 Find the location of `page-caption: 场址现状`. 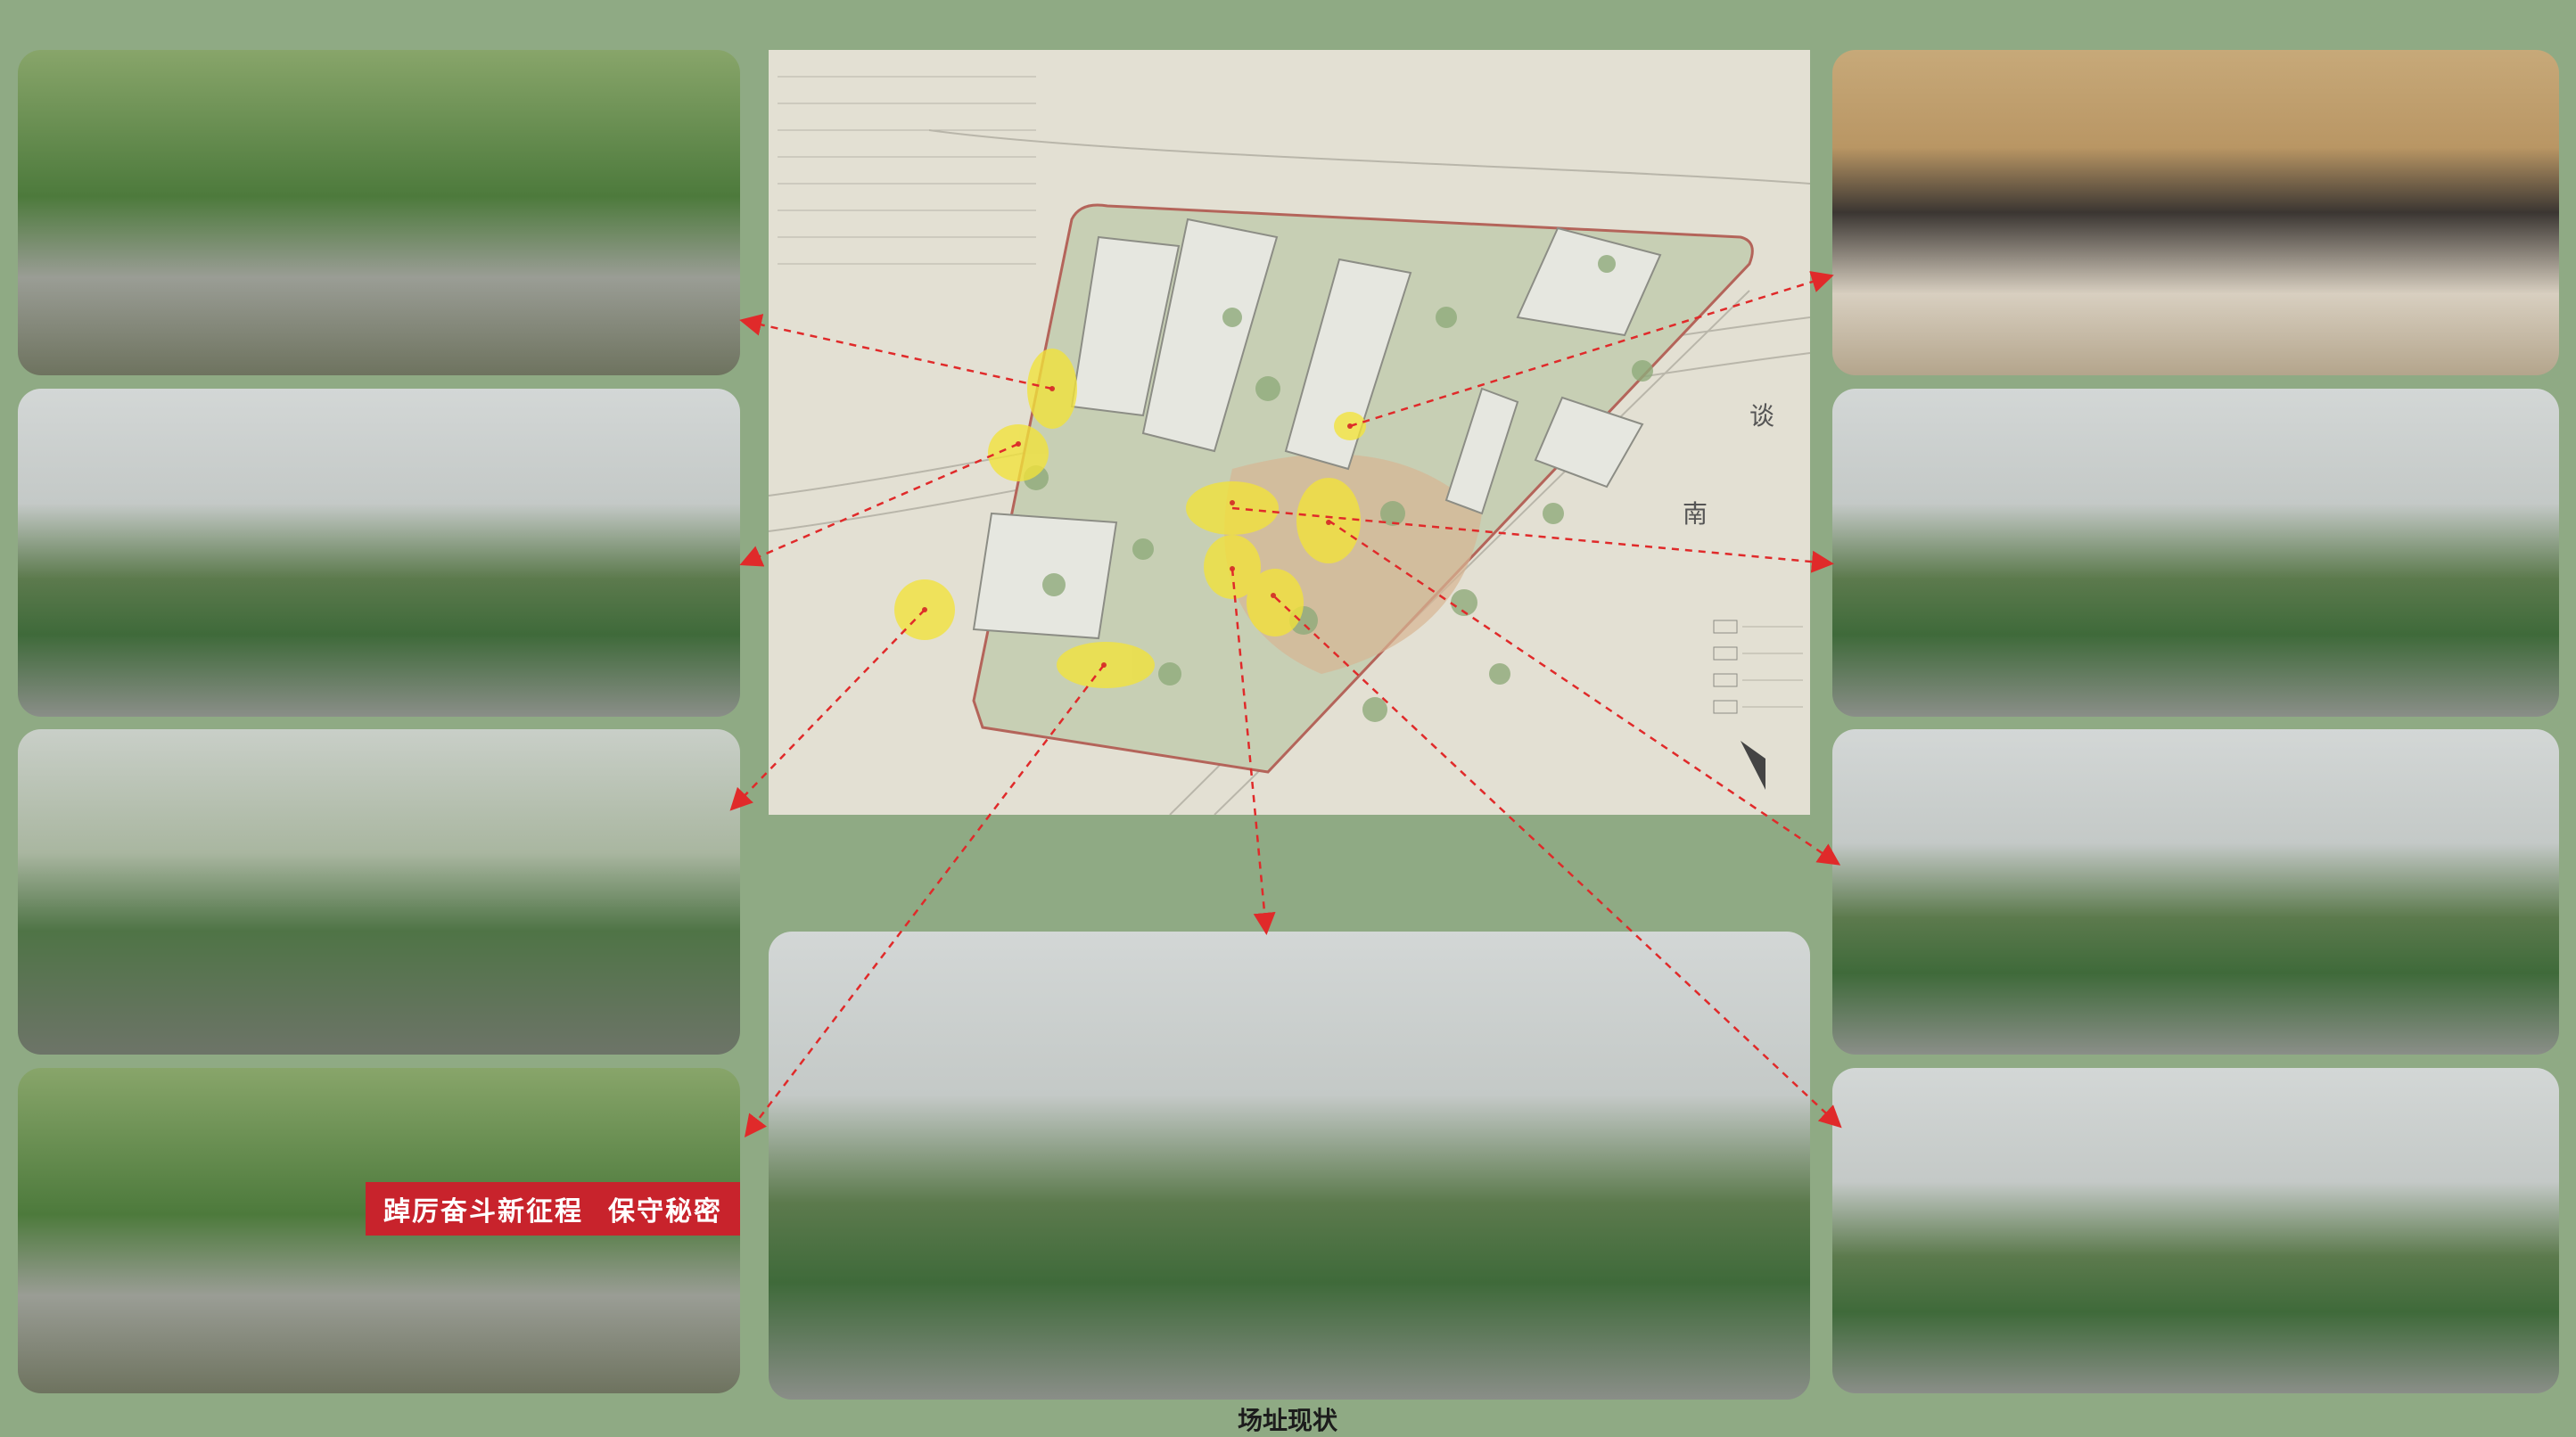

page-caption: 场址现状 is located at coordinates (1287, 1420).